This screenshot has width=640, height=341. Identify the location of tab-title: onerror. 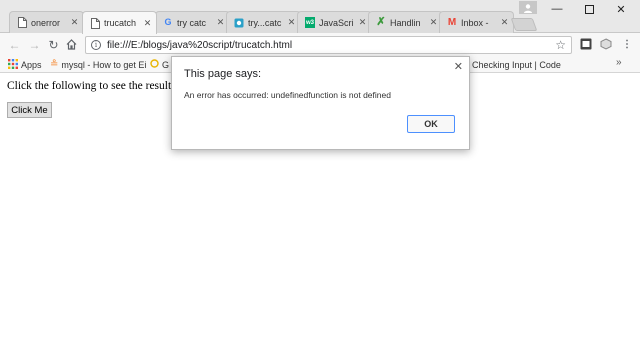
(46, 22).